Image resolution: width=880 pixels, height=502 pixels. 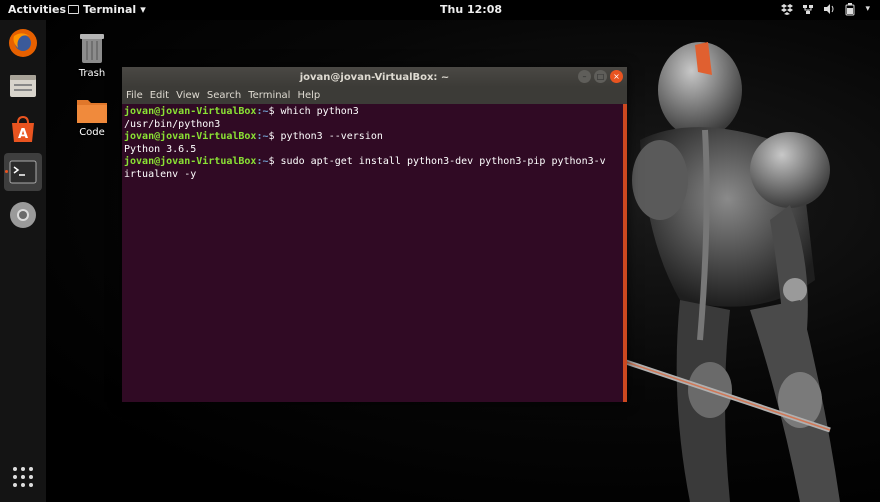 I want to click on menu-view: View, so click(x=188, y=95).